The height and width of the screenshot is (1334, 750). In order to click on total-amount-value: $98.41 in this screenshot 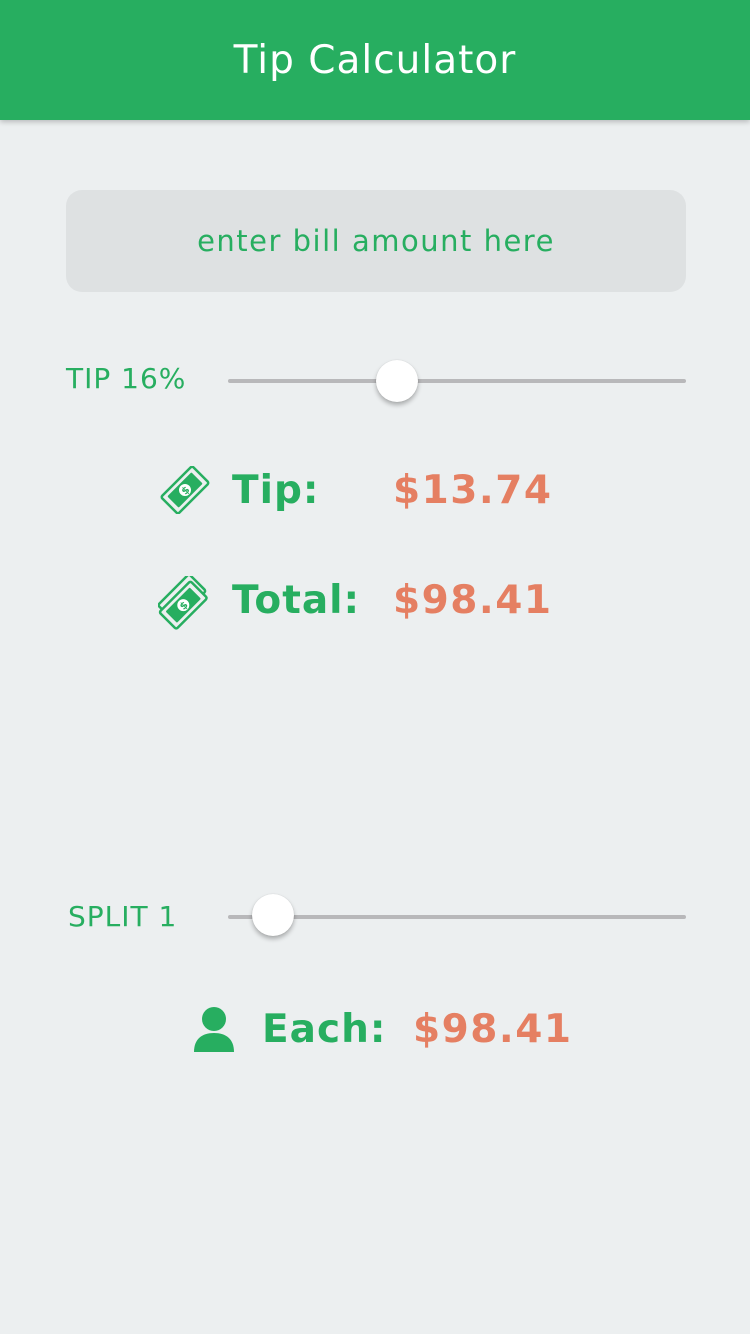, I will do `click(473, 600)`.